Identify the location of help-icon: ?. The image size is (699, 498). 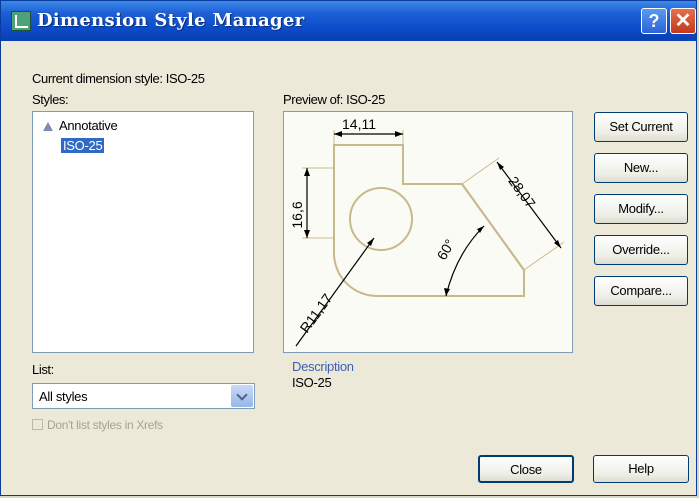
(654, 21).